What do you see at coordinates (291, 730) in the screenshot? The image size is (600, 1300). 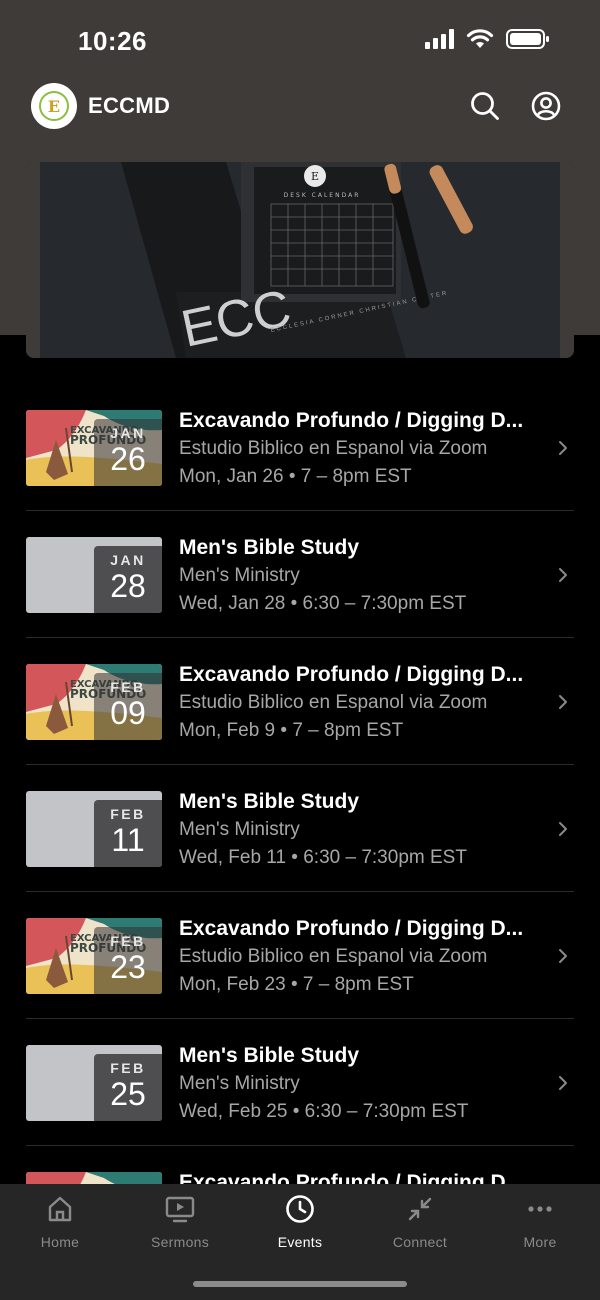 I see `event-datetime: Mon, Feb 9 • 7 – 8pm EST` at bounding box center [291, 730].